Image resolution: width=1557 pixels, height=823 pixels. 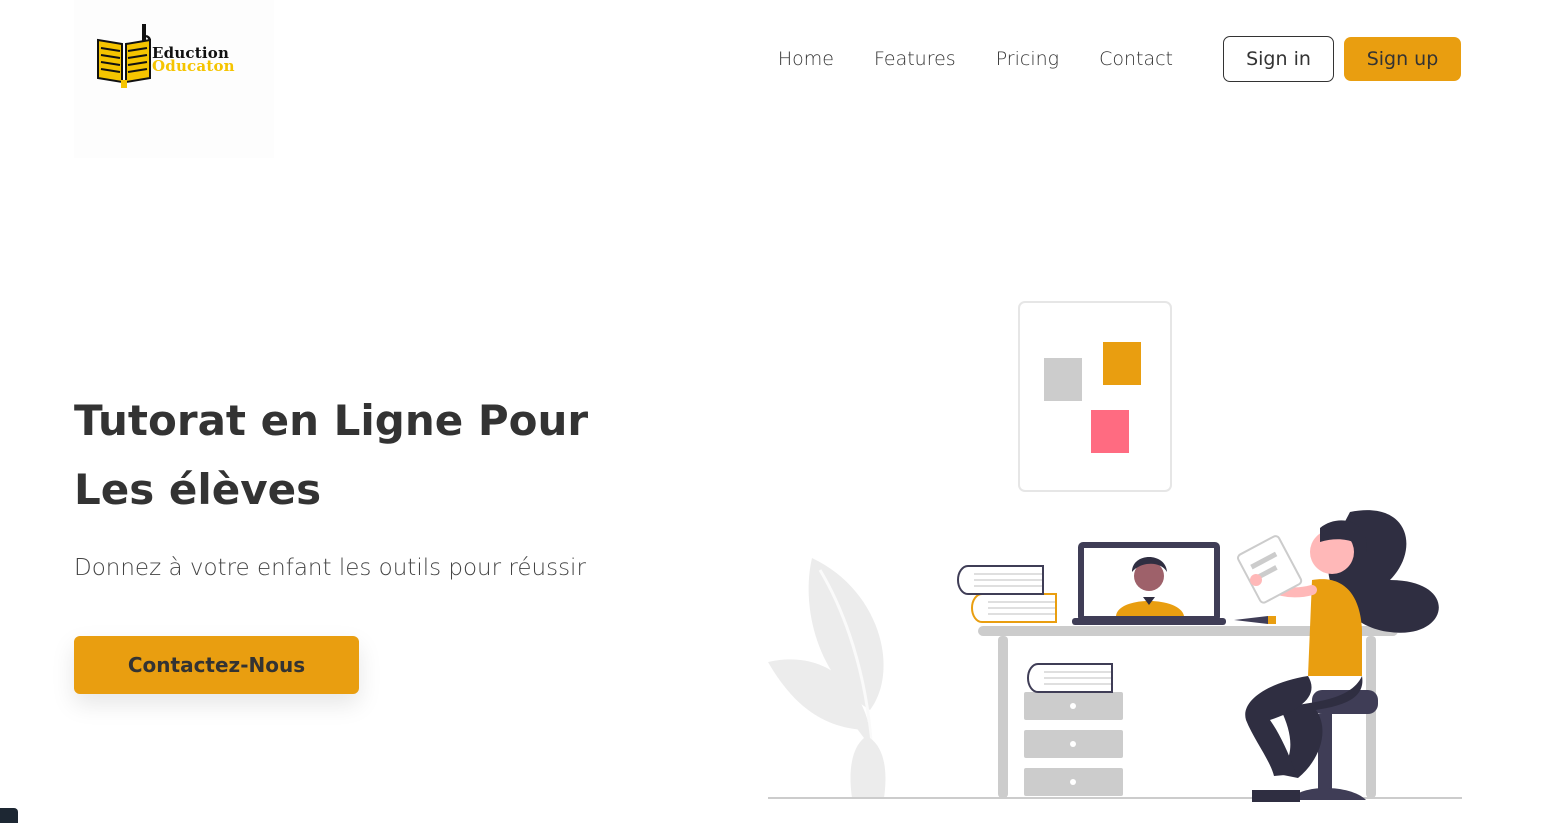 What do you see at coordinates (384, 455) in the screenshot?
I see `hero-title: Tutorat en Ligne Pour Les élèves` at bounding box center [384, 455].